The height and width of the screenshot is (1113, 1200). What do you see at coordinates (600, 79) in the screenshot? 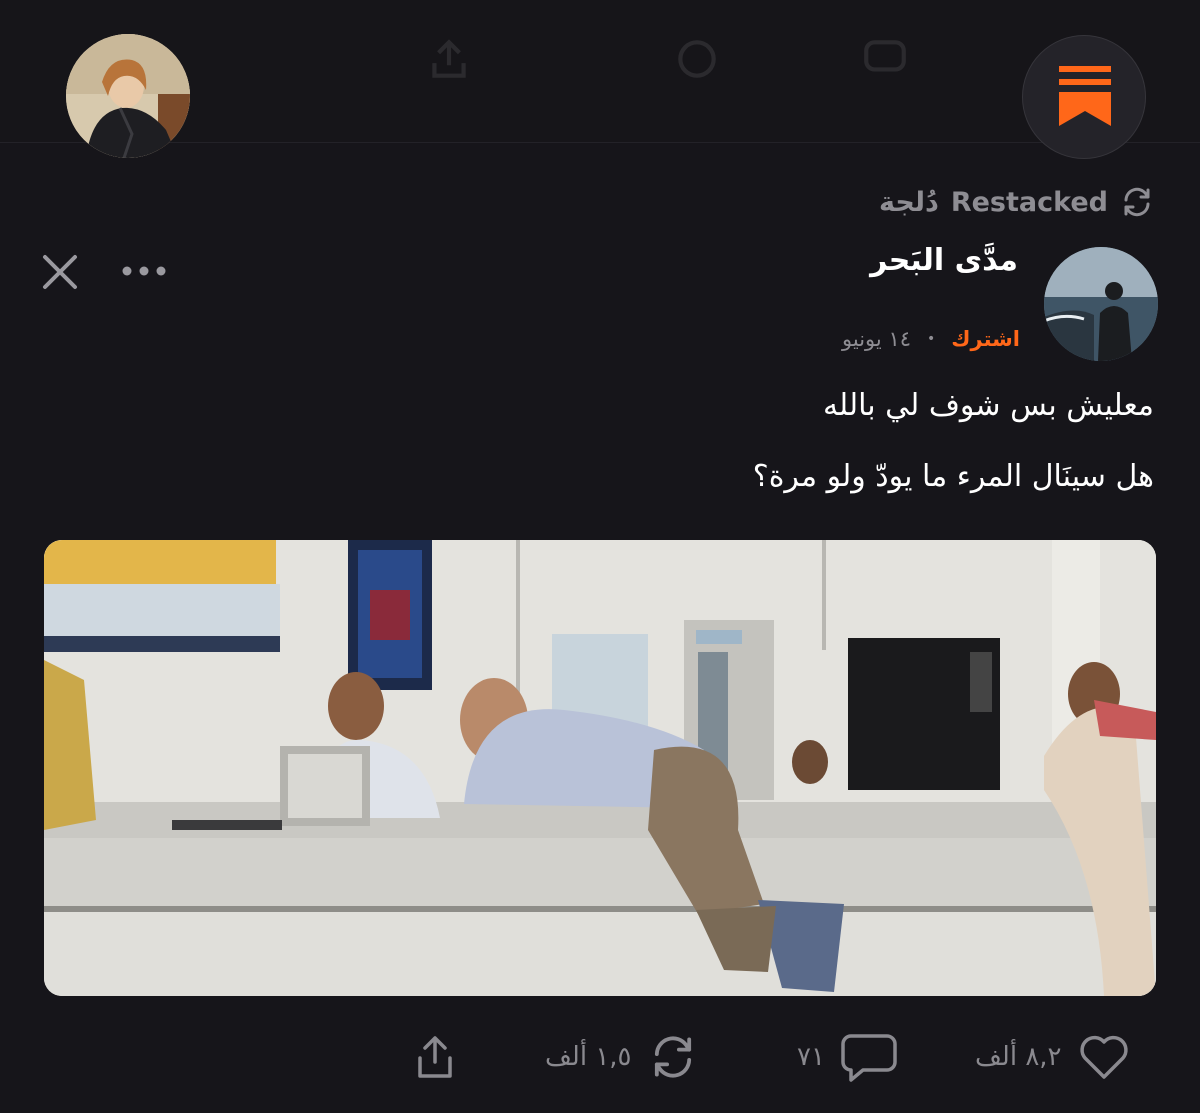
I see `top-bar` at bounding box center [600, 79].